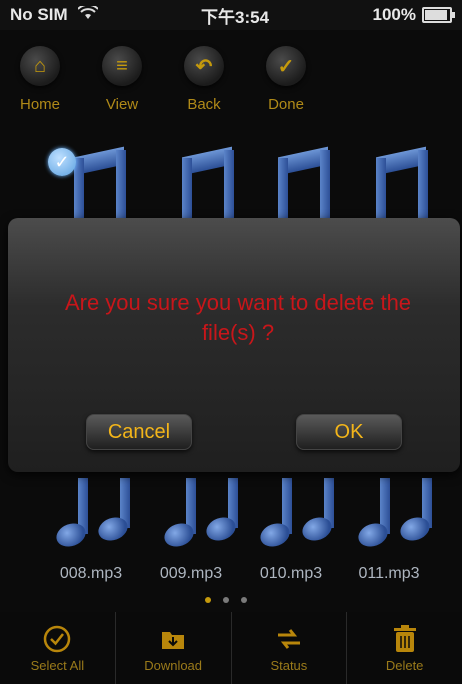  Describe the element at coordinates (394, 14) in the screenshot. I see `battery-percent: 100%` at that location.